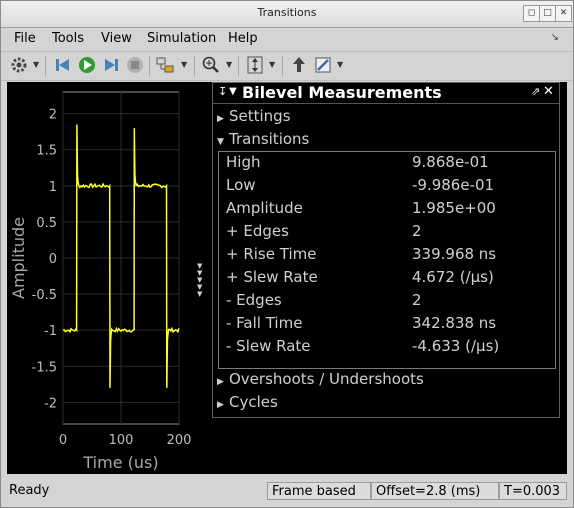 Image resolution: width=574 pixels, height=508 pixels. What do you see at coordinates (287, 66) in the screenshot?
I see `toolbar: ▼ ▼ ▼ ▼ ▼` at bounding box center [287, 66].